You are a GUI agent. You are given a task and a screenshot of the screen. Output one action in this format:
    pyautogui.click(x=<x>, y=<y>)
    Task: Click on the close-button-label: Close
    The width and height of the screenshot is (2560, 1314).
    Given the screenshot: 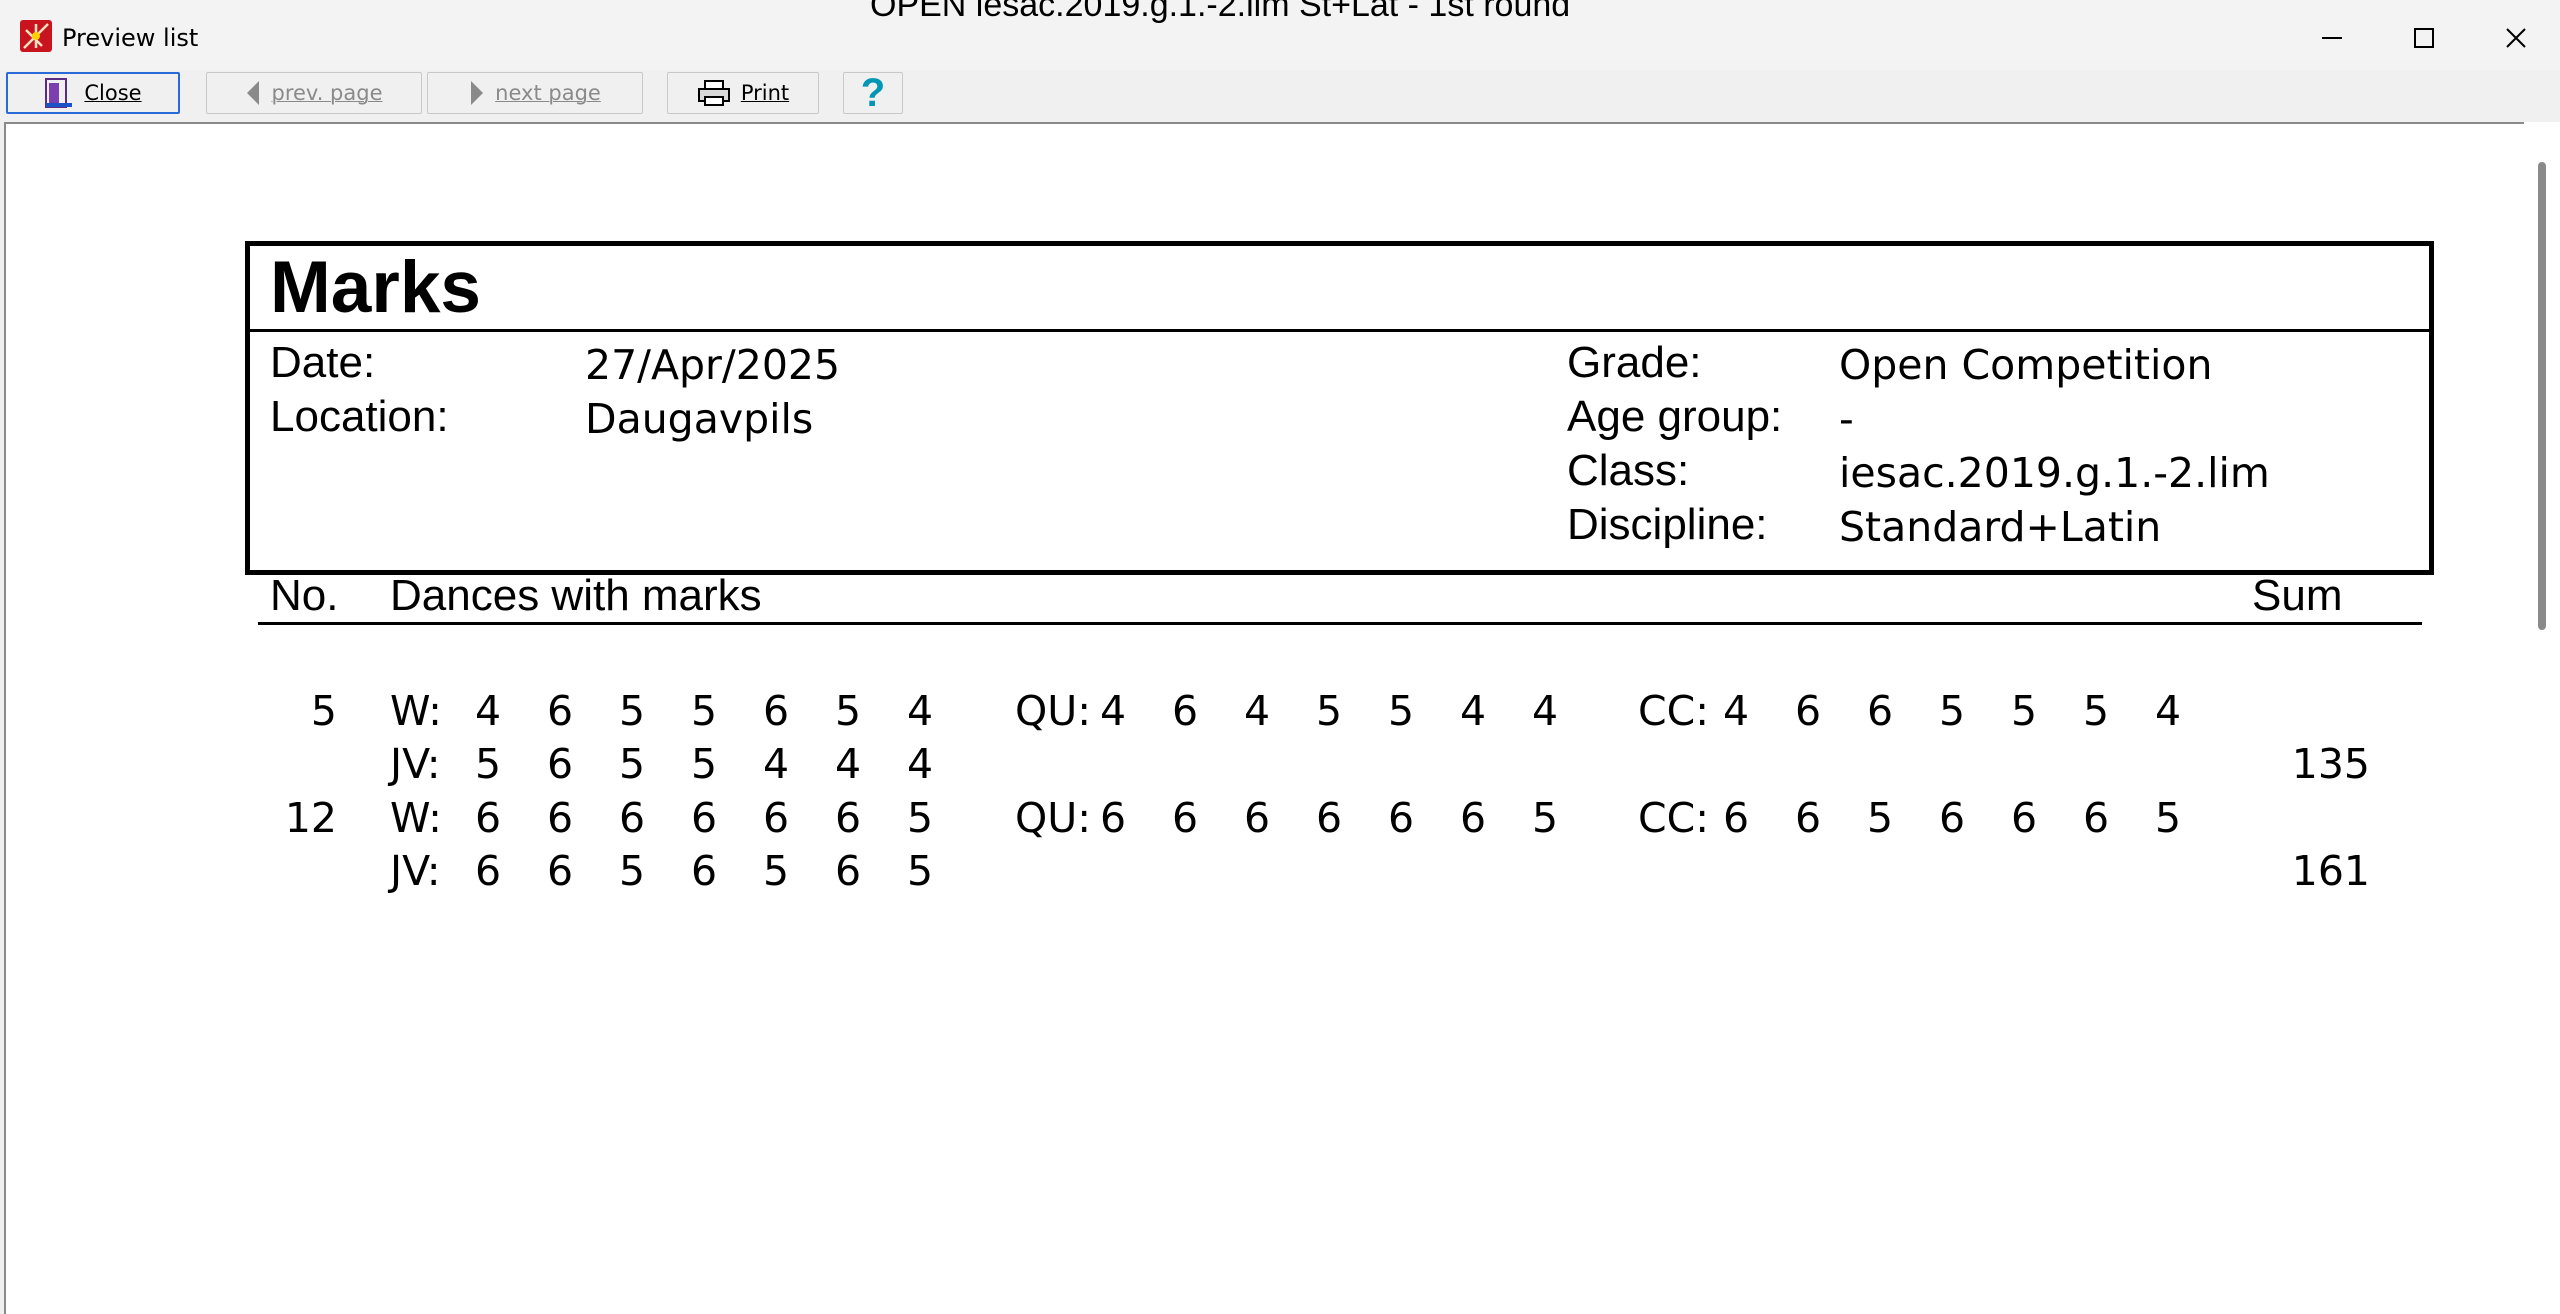 What is the action you would take?
    pyautogui.click(x=113, y=93)
    